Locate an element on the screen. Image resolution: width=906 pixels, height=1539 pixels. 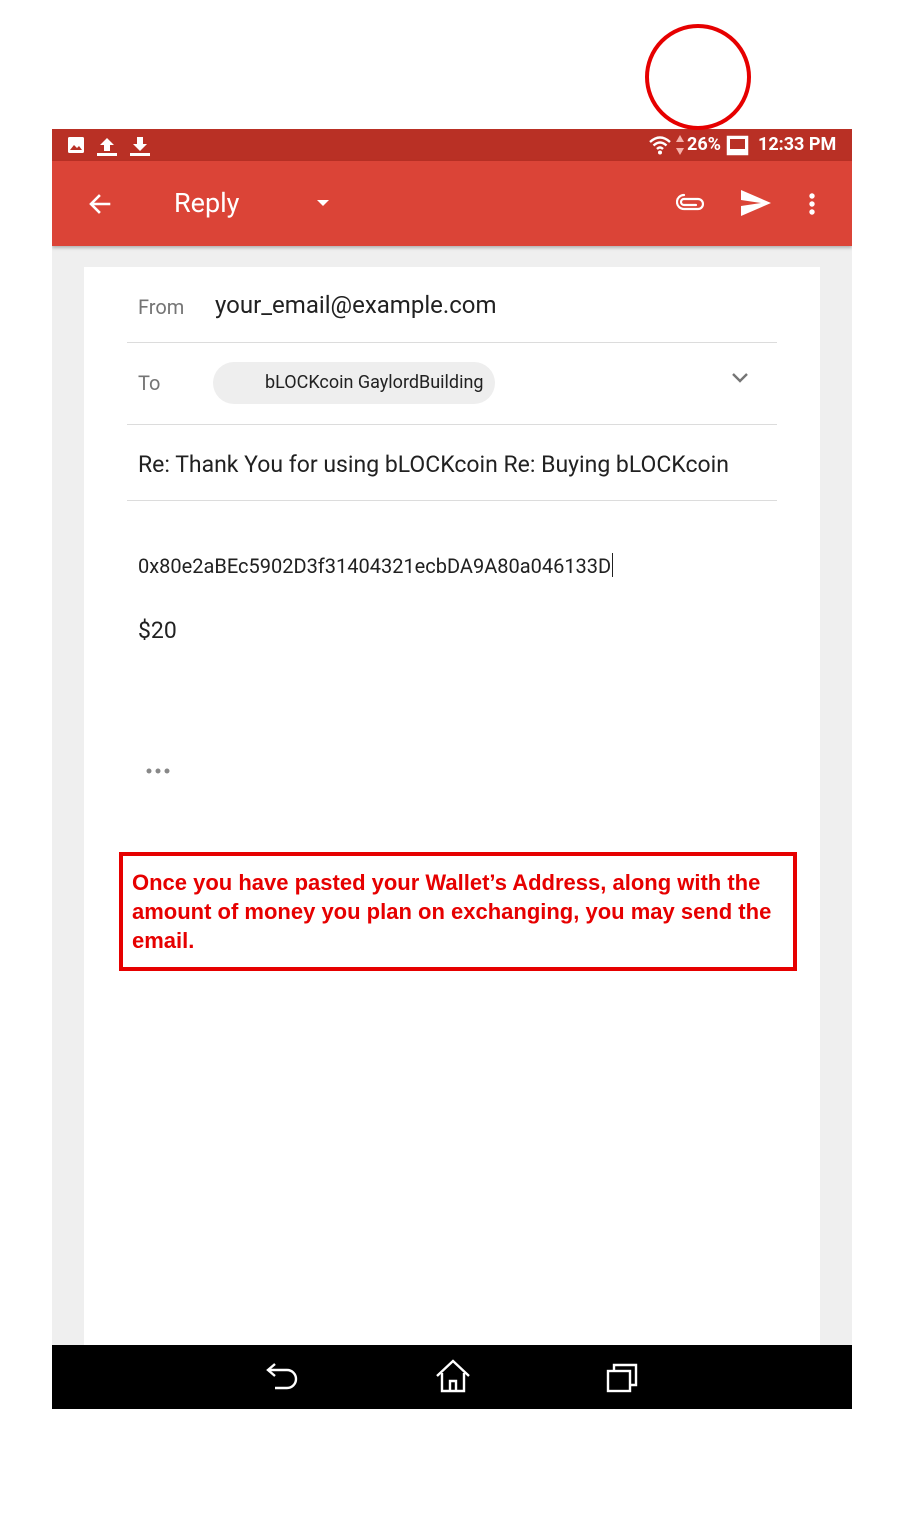
from-label: From is located at coordinates (161, 307).